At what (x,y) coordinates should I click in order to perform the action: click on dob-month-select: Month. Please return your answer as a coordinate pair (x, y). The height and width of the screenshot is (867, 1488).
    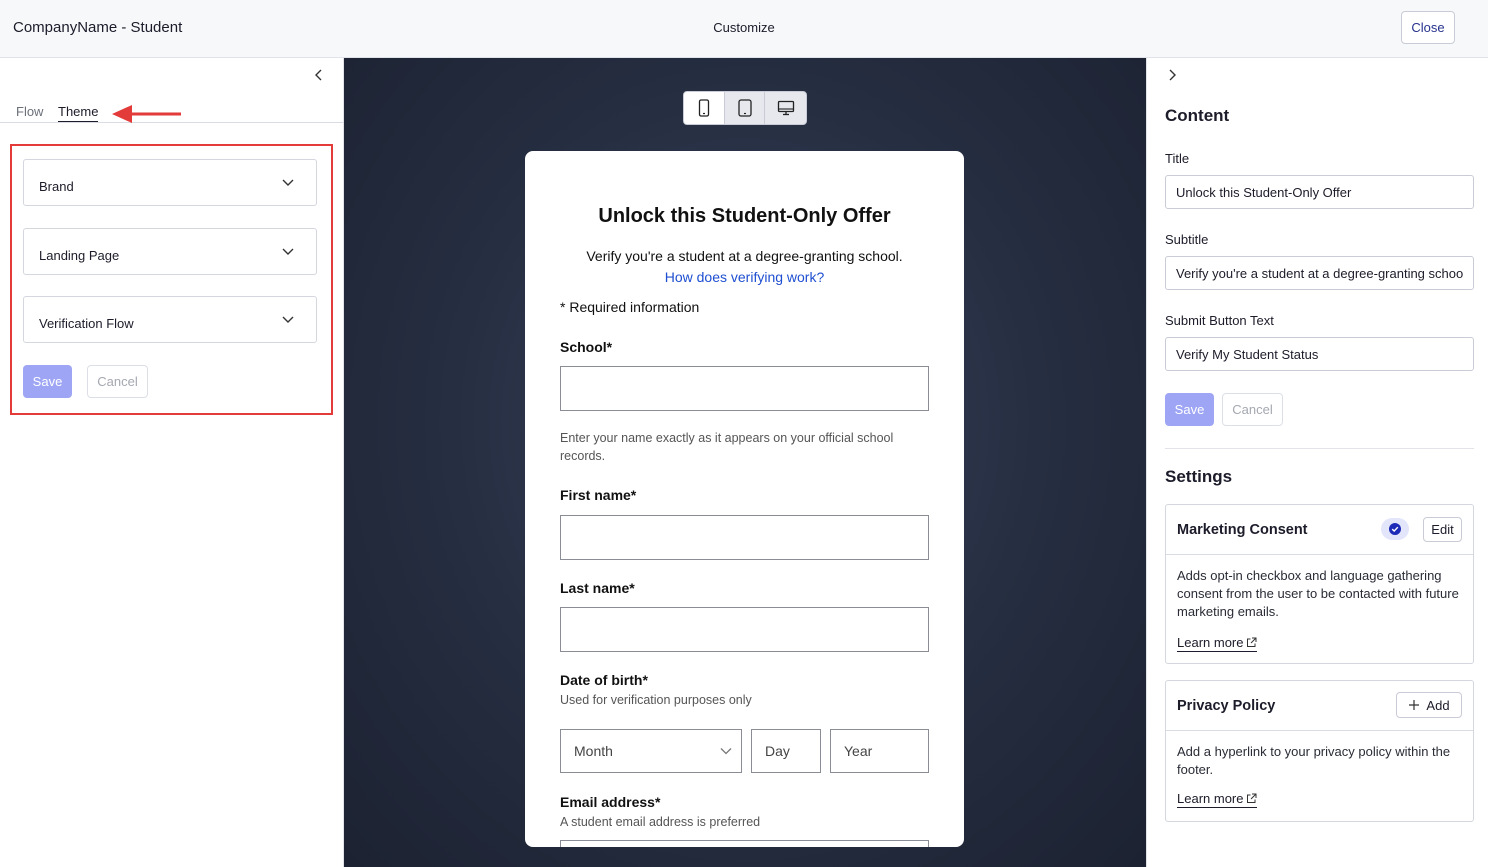
    Looking at the image, I should click on (651, 751).